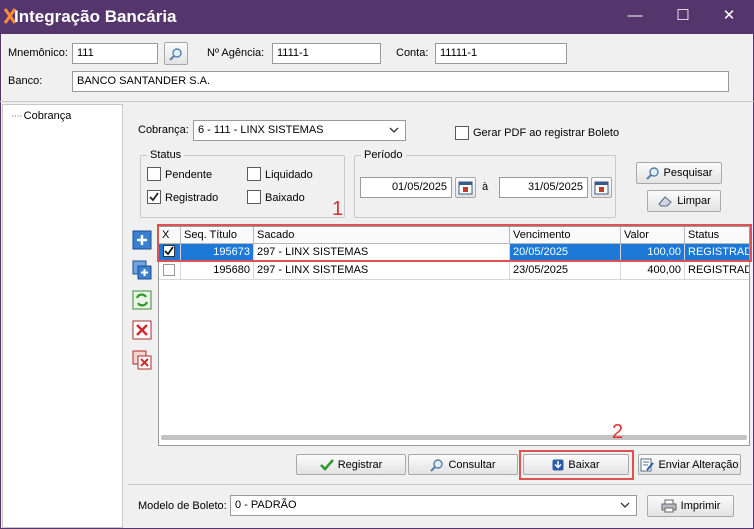 Image resolution: width=754 pixels, height=529 pixels. I want to click on enviar-alteracao-label: Enviar Alteração, so click(698, 464).